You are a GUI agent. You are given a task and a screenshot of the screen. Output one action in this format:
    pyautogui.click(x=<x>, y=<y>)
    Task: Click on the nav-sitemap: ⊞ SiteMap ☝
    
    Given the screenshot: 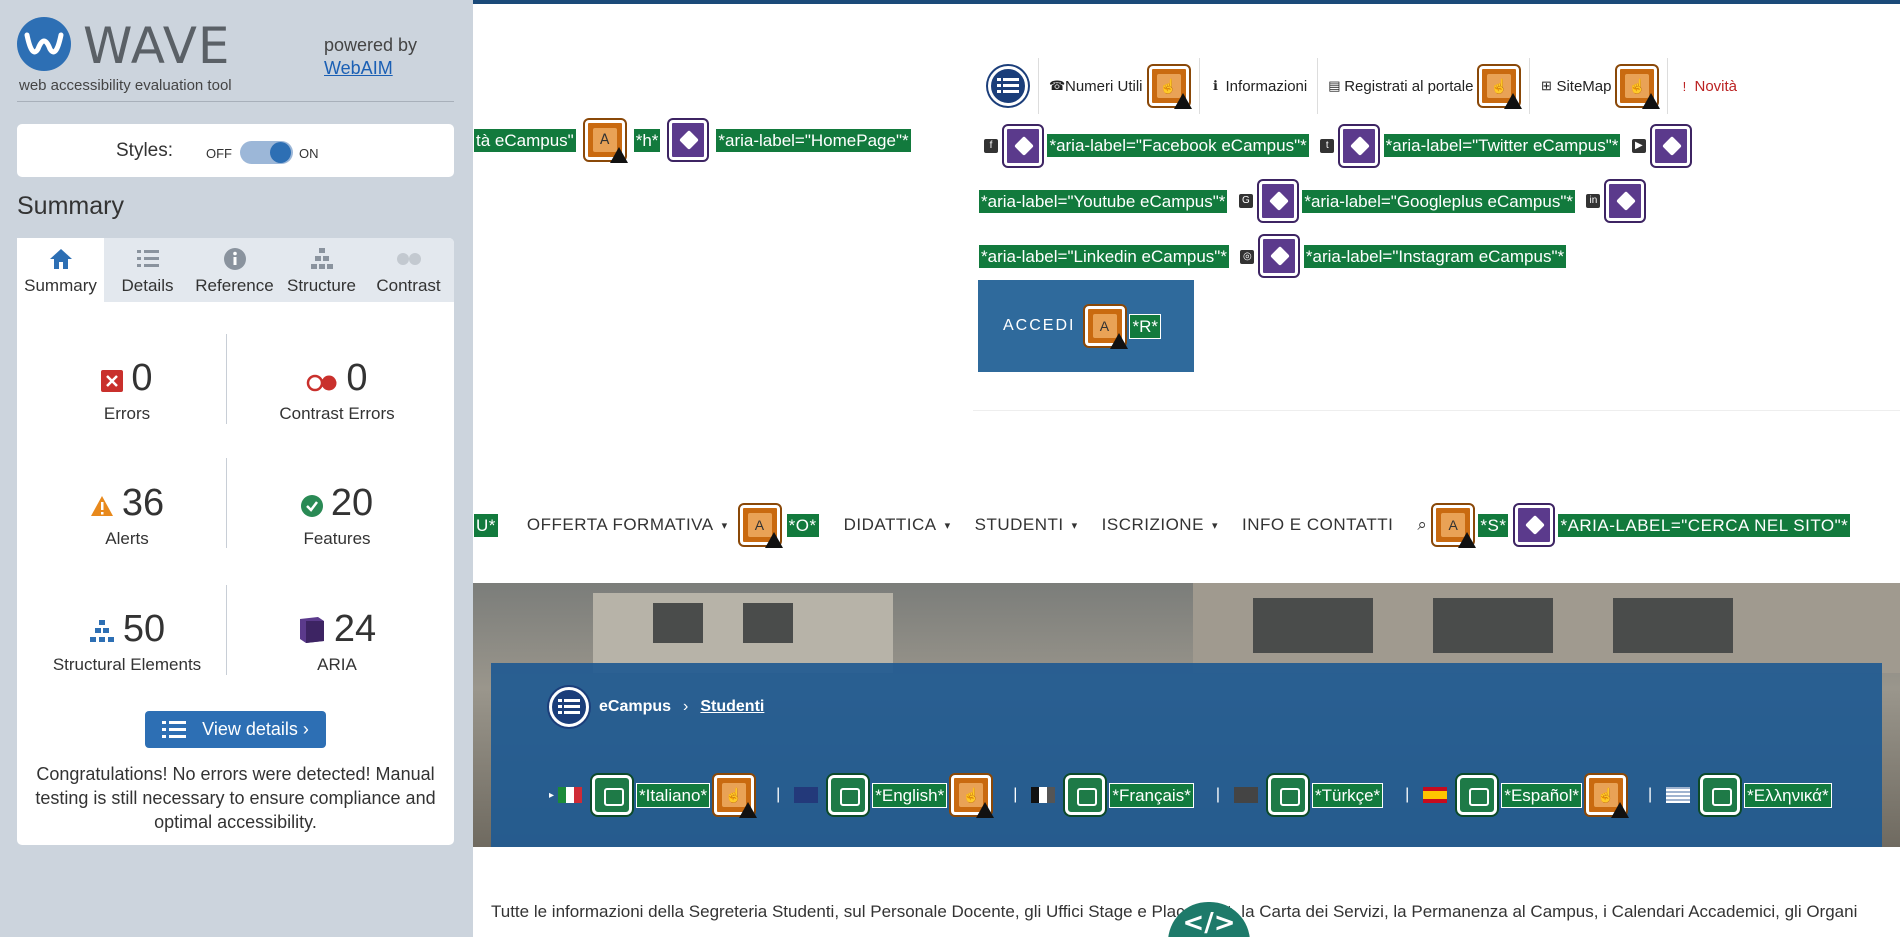 What is the action you would take?
    pyautogui.click(x=1598, y=86)
    